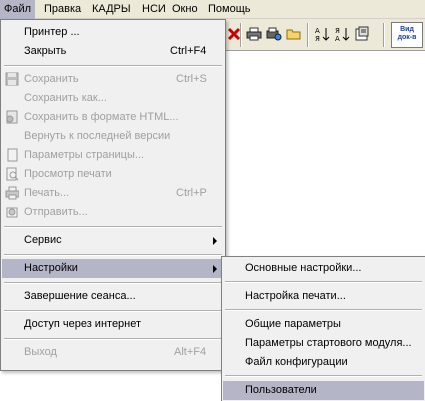 This screenshot has width=425, height=401. What do you see at coordinates (45, 51) in the screenshot?
I see `menu-item-label: Закрыть` at bounding box center [45, 51].